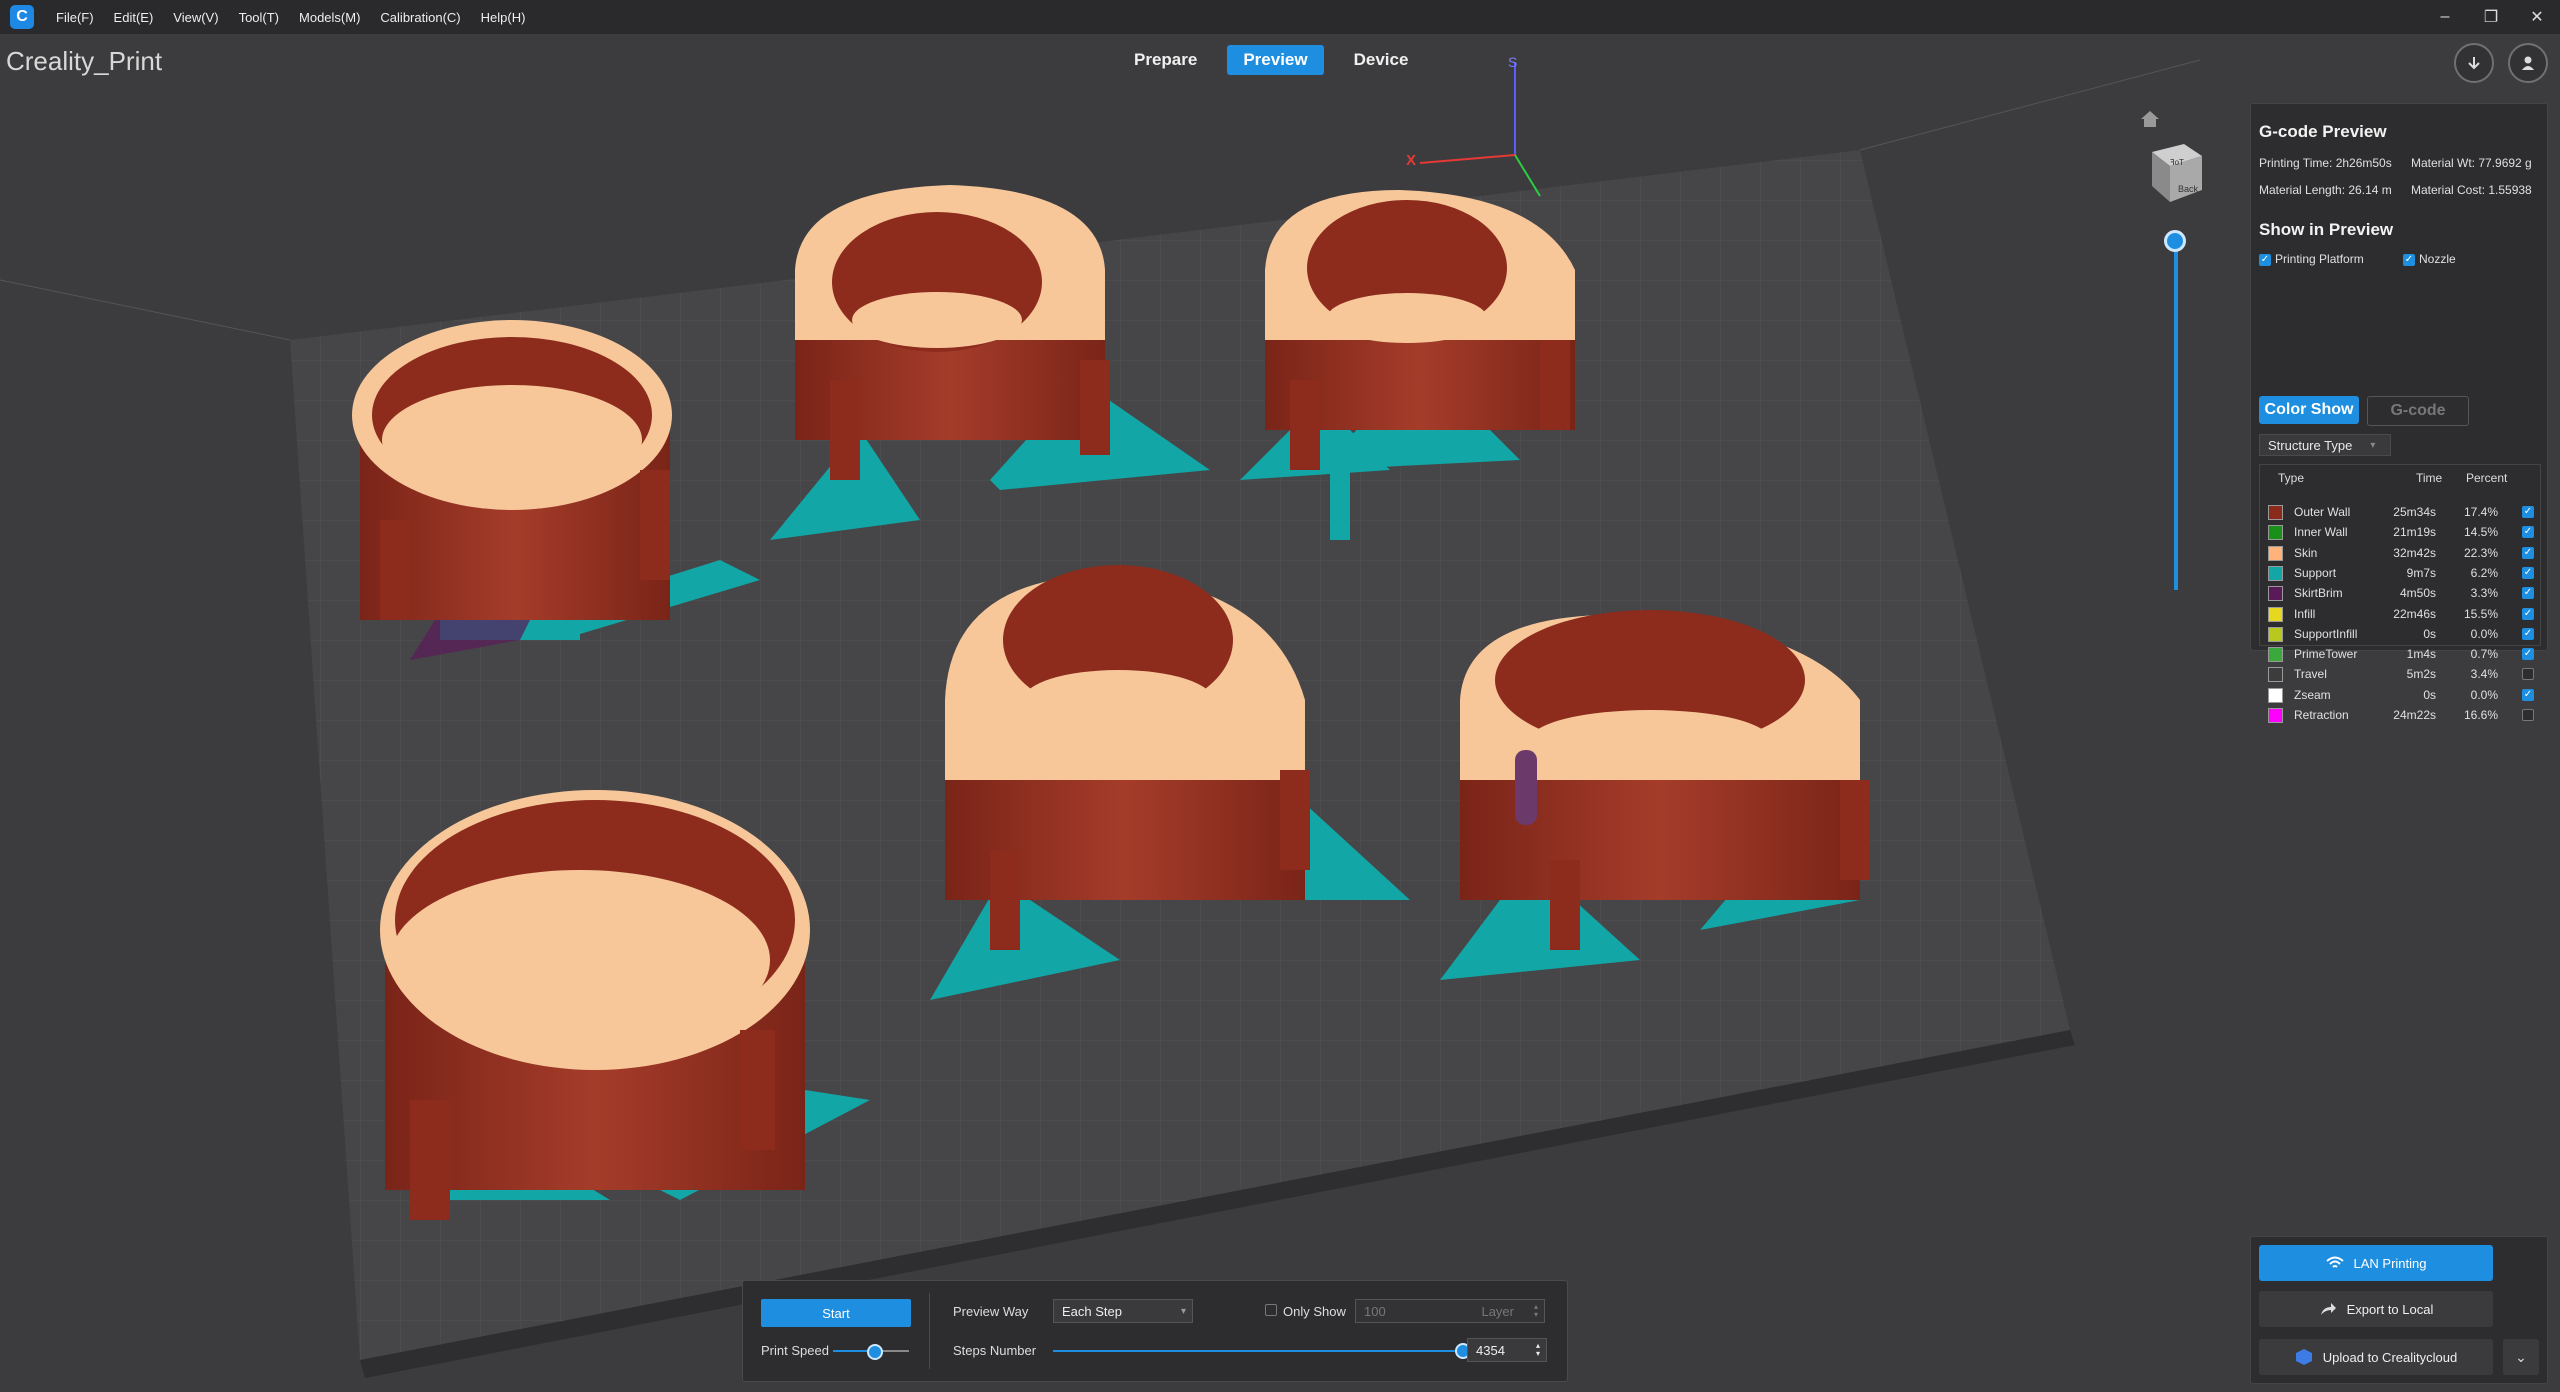  Describe the element at coordinates (2484, 633) in the screenshot. I see `legend-percent: 0.0%` at that location.